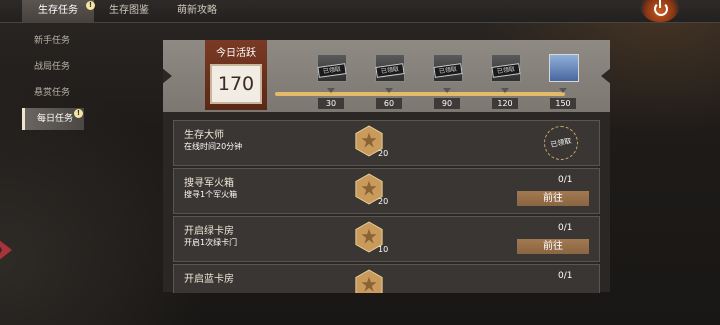 Image resolution: width=720 pixels, height=325 pixels. I want to click on task-row: 开启蓝卡房 0/1, so click(386, 278).